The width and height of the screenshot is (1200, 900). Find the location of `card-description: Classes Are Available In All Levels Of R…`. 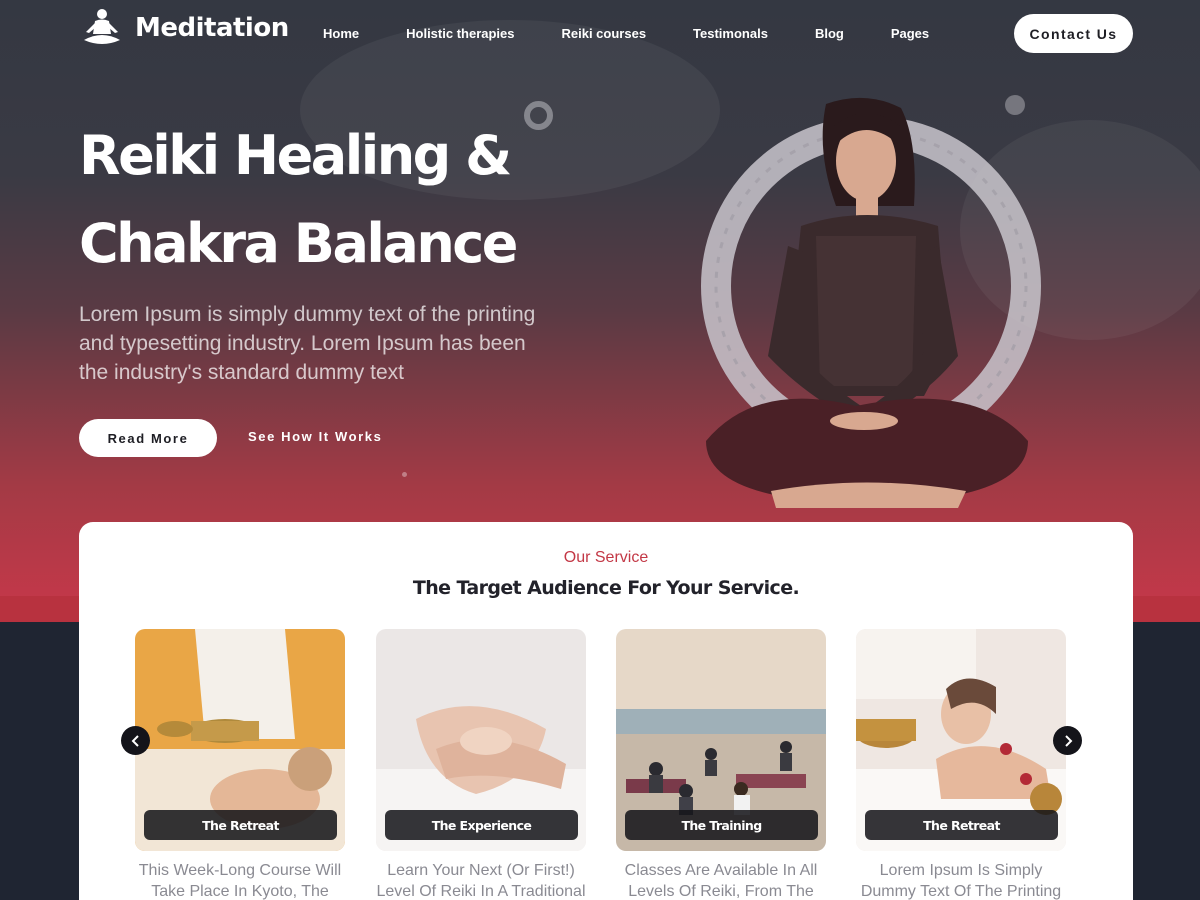

card-description: Classes Are Available In All Levels Of R… is located at coordinates (721, 881).